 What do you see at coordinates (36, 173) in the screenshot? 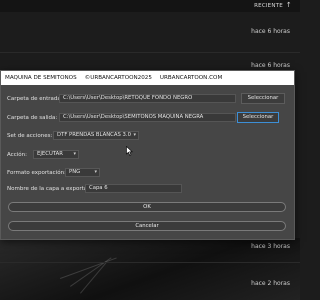
I see `export-format-label: Formato exportación:` at bounding box center [36, 173].